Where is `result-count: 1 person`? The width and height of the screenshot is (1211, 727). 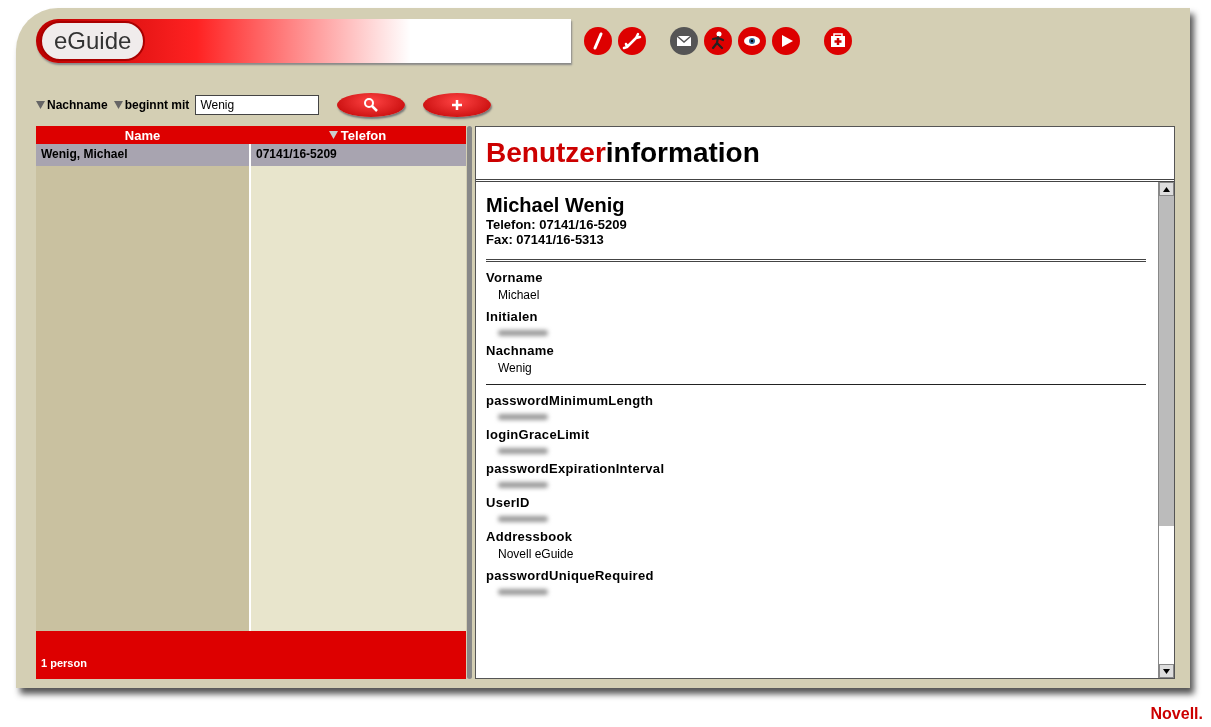 result-count: 1 person is located at coordinates (64, 663).